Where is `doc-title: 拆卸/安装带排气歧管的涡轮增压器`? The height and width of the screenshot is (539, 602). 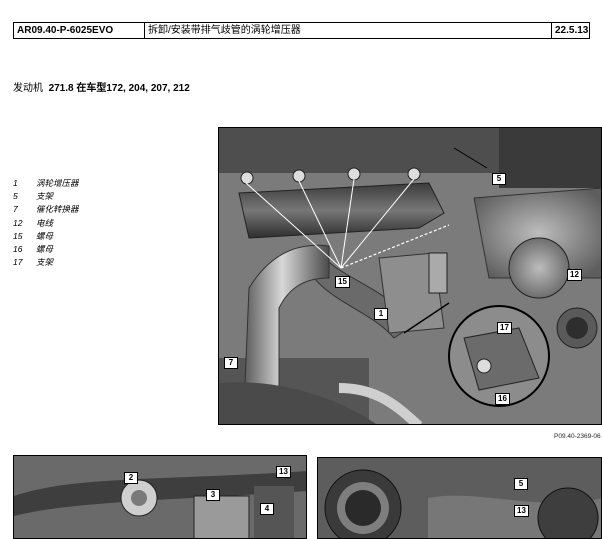 doc-title: 拆卸/安装带排气歧管的涡轮增压器 is located at coordinates (348, 30).